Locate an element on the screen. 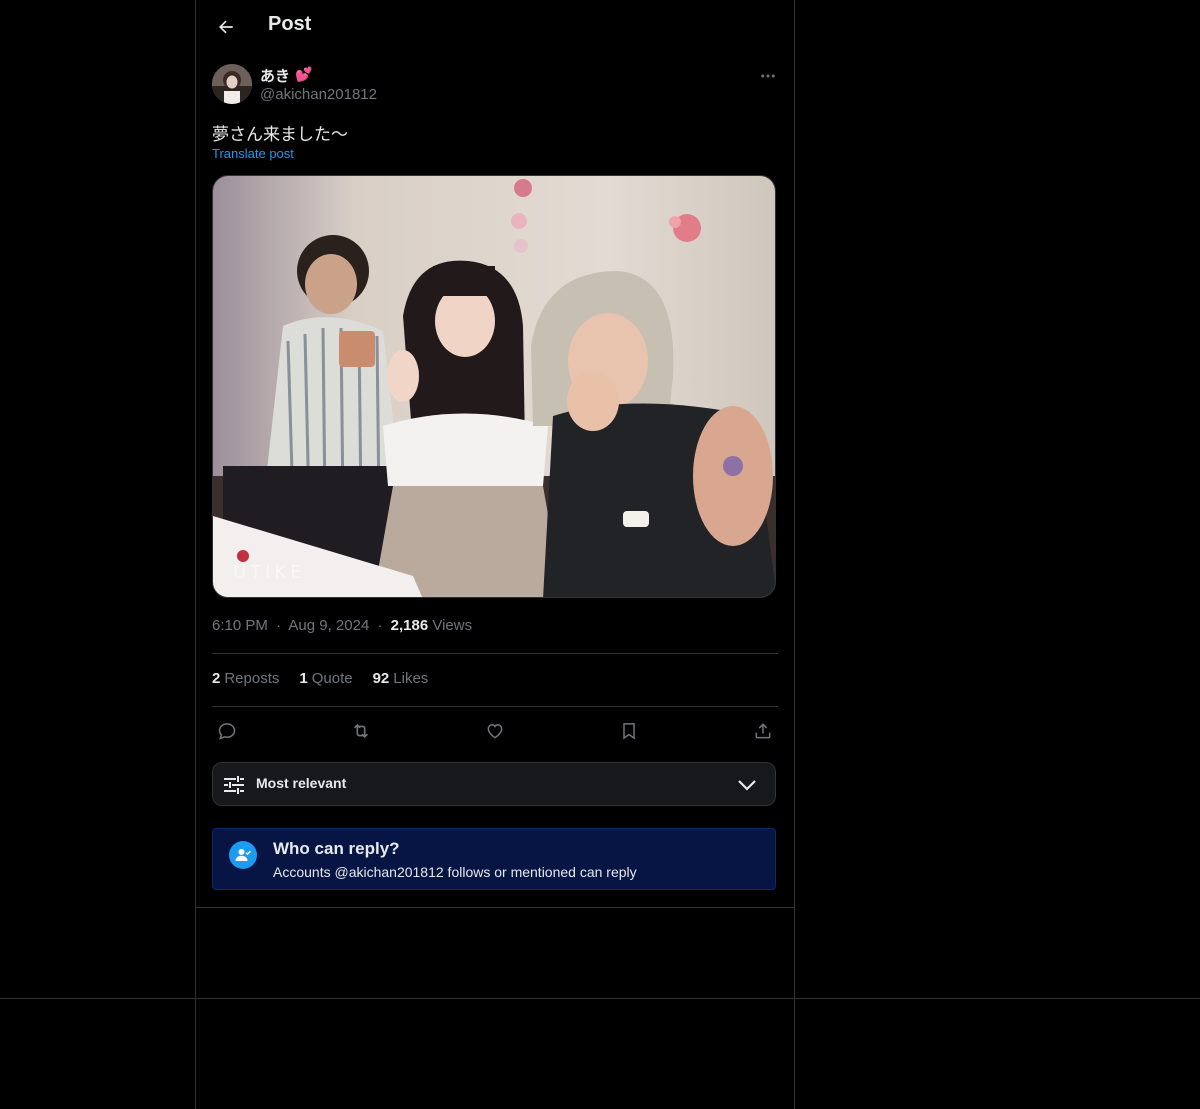  author-handle: @akichan201812 is located at coordinates (318, 94).